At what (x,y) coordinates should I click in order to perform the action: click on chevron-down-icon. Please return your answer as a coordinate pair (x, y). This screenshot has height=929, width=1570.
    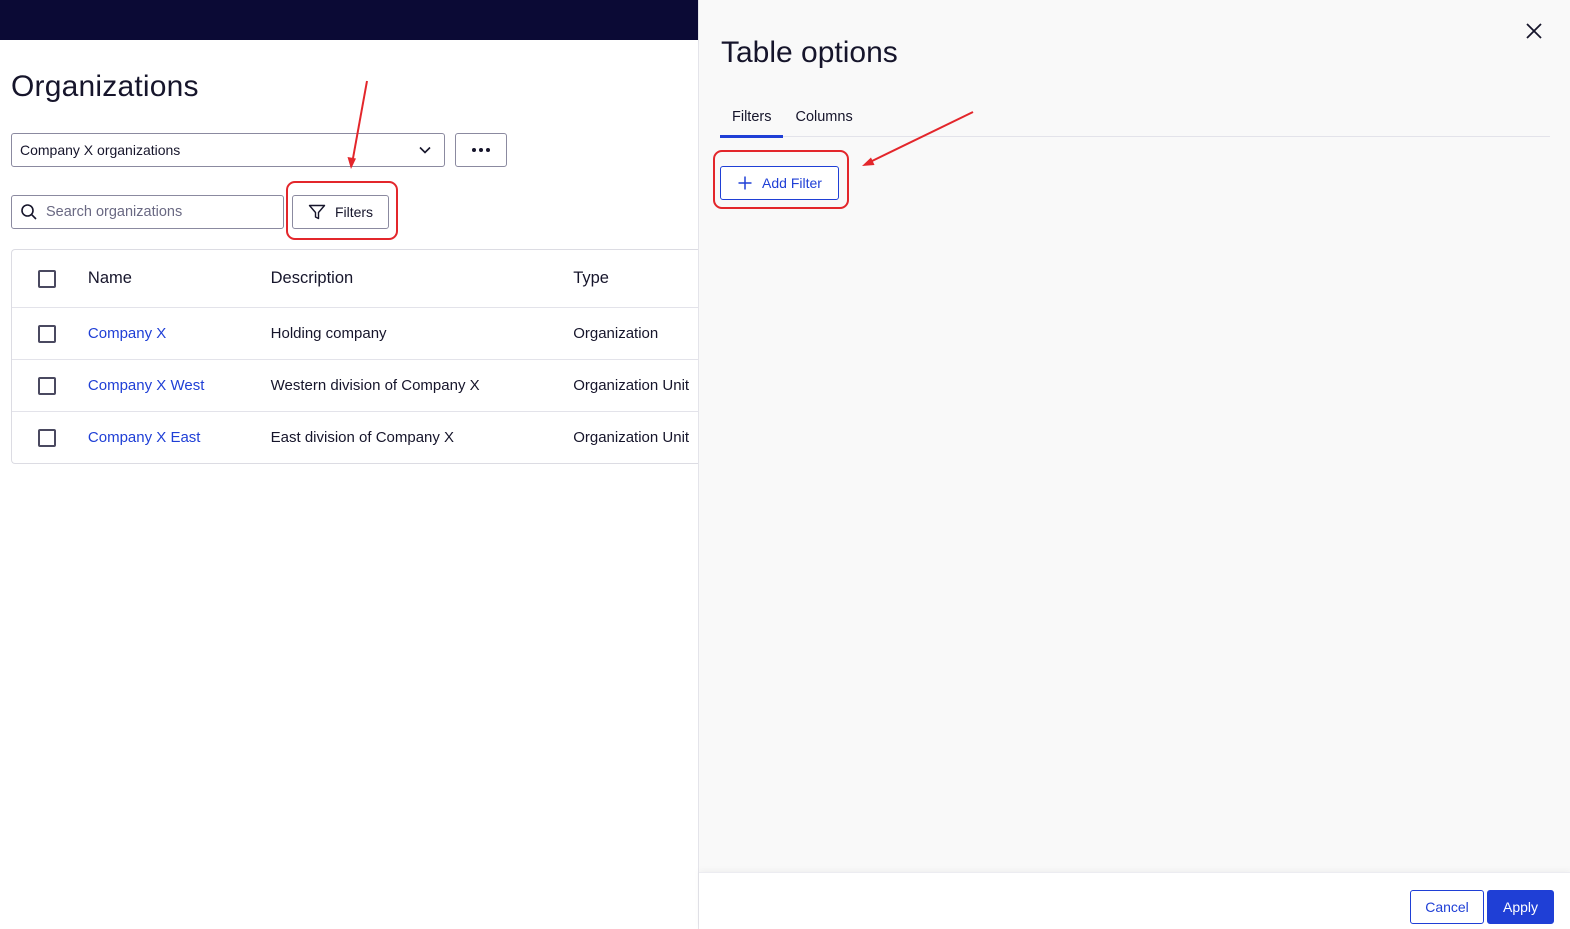
    Looking at the image, I should click on (425, 150).